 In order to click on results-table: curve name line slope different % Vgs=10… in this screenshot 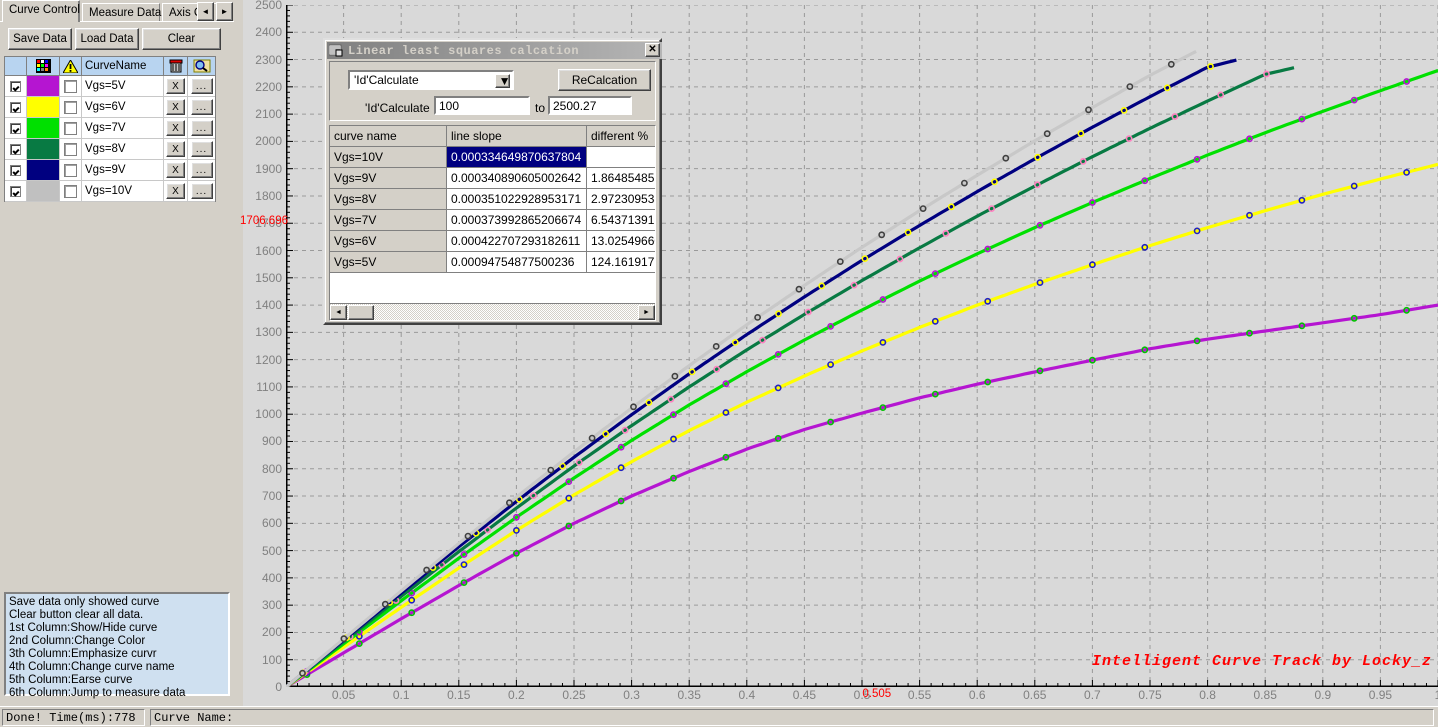, I will do `click(492, 223)`.